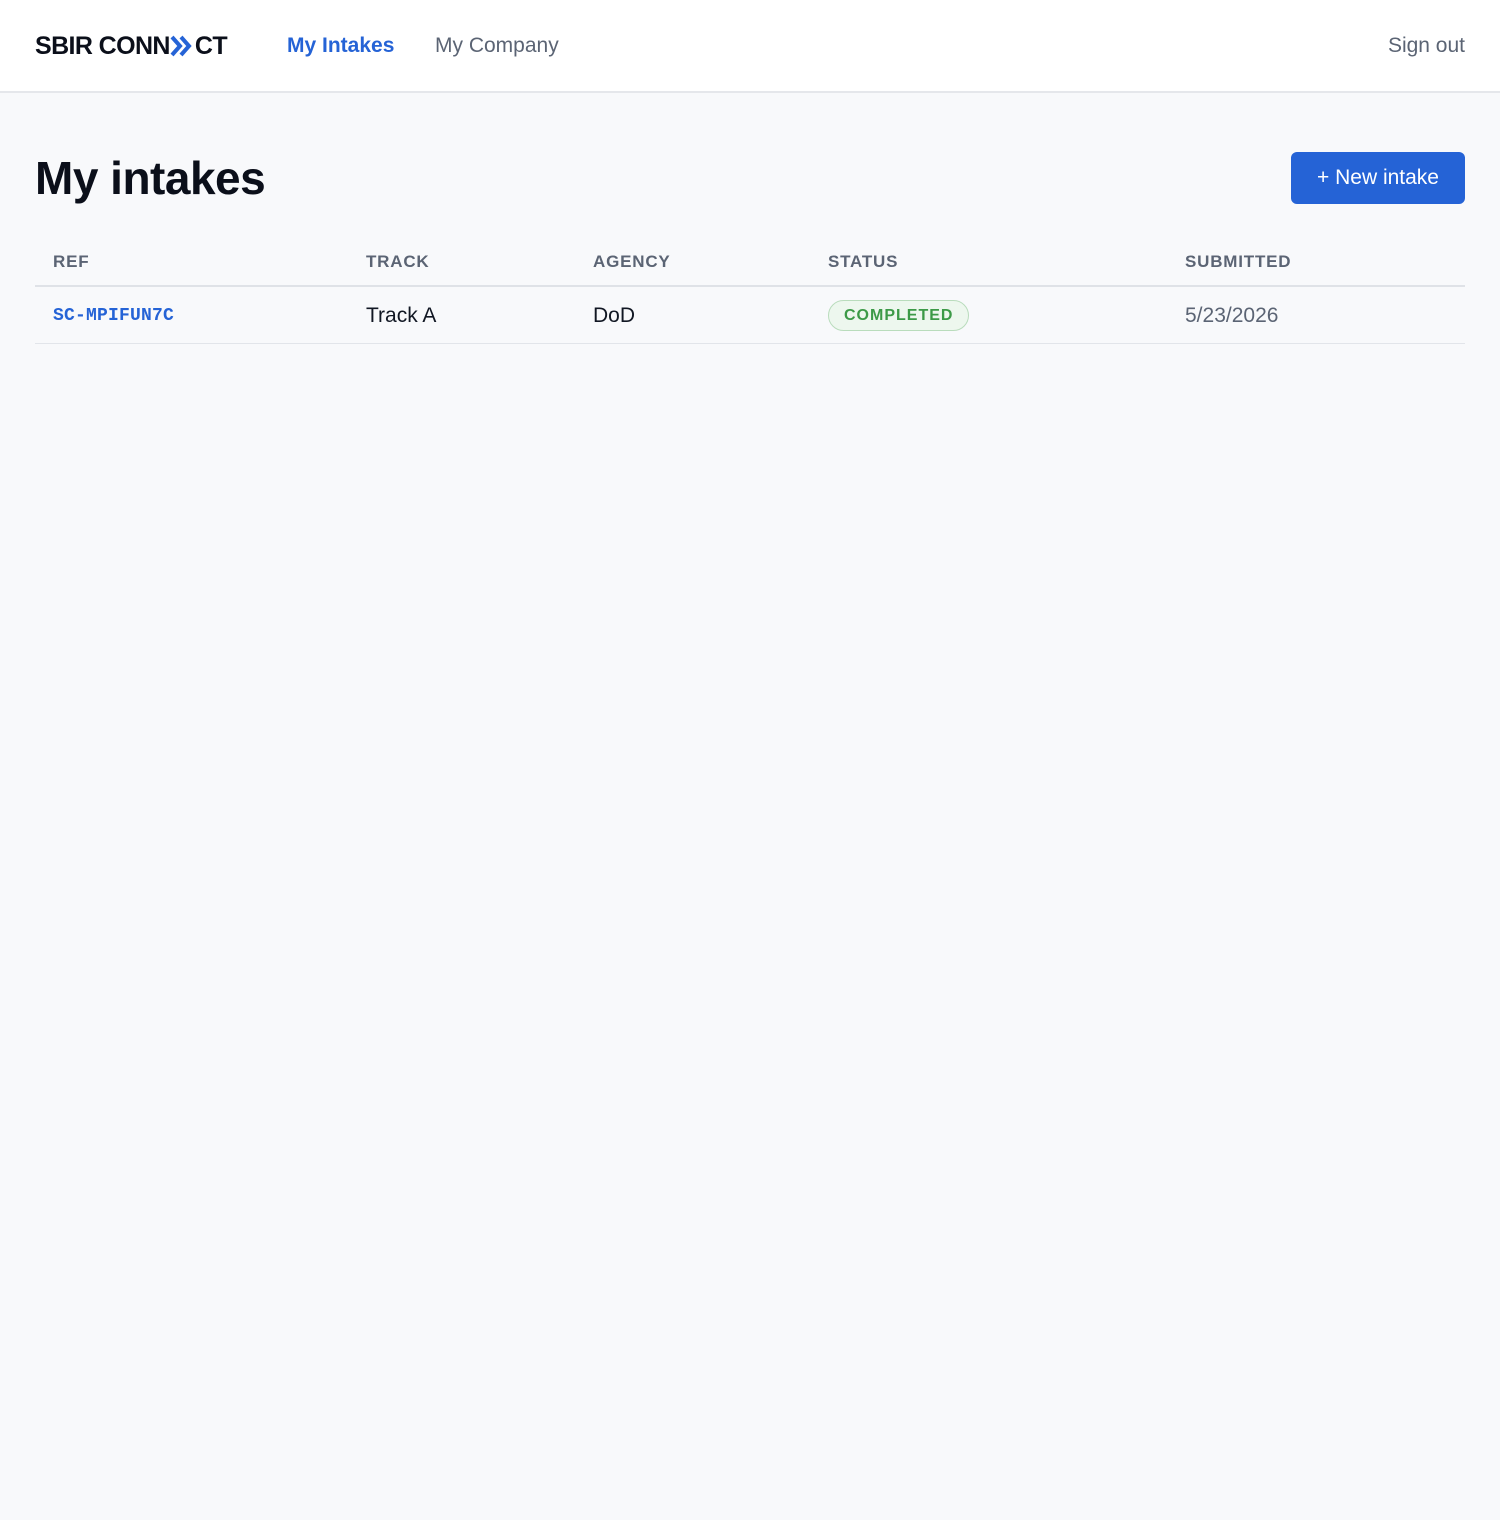 The width and height of the screenshot is (1500, 1520). Describe the element at coordinates (150, 178) in the screenshot. I see `page-title: My intakes` at that location.